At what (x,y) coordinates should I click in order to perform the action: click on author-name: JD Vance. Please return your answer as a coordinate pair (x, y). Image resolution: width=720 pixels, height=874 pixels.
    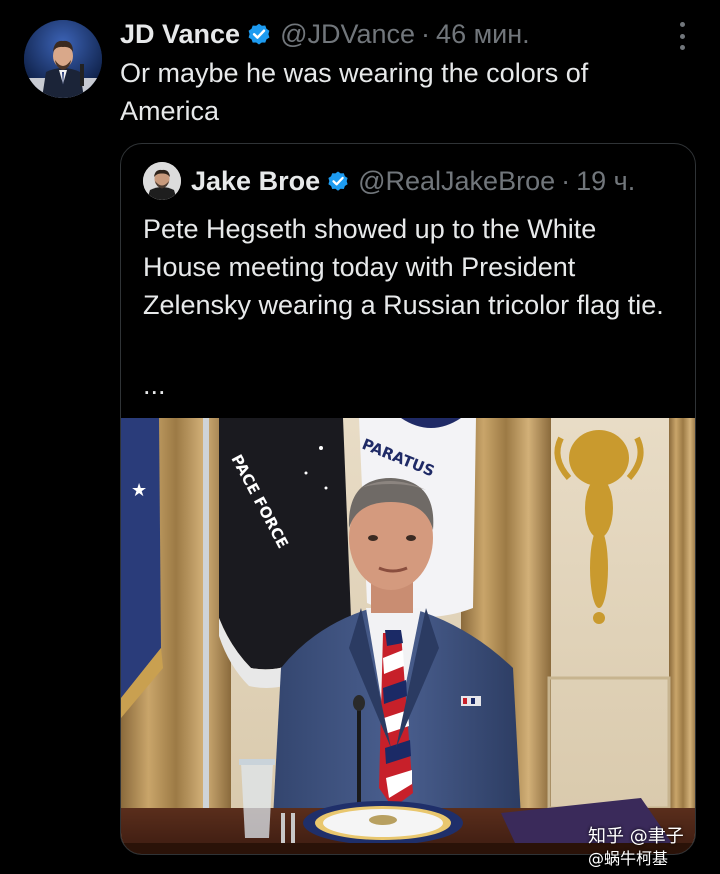
    Looking at the image, I should click on (180, 34).